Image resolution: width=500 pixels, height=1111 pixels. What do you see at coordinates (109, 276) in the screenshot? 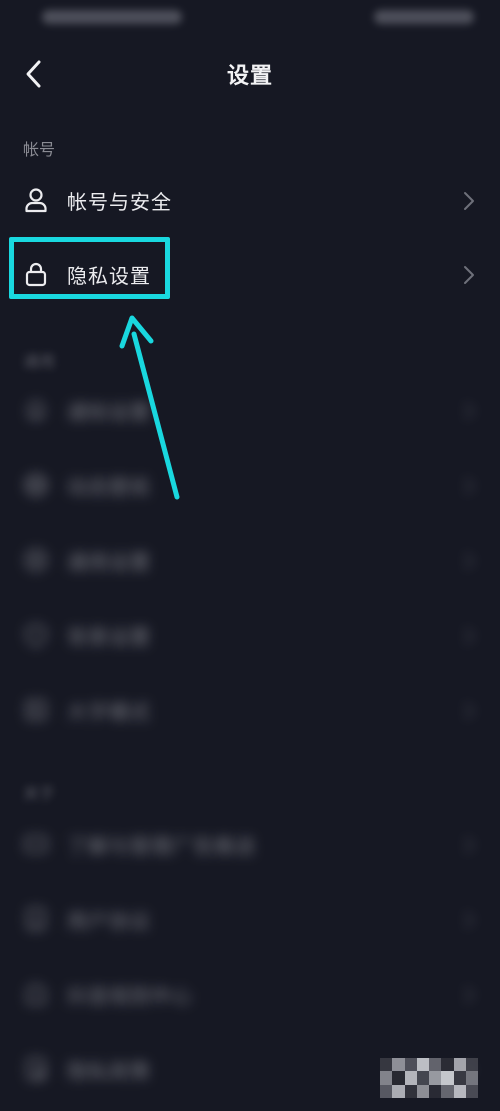
I see `row-label: 隐私设置` at bounding box center [109, 276].